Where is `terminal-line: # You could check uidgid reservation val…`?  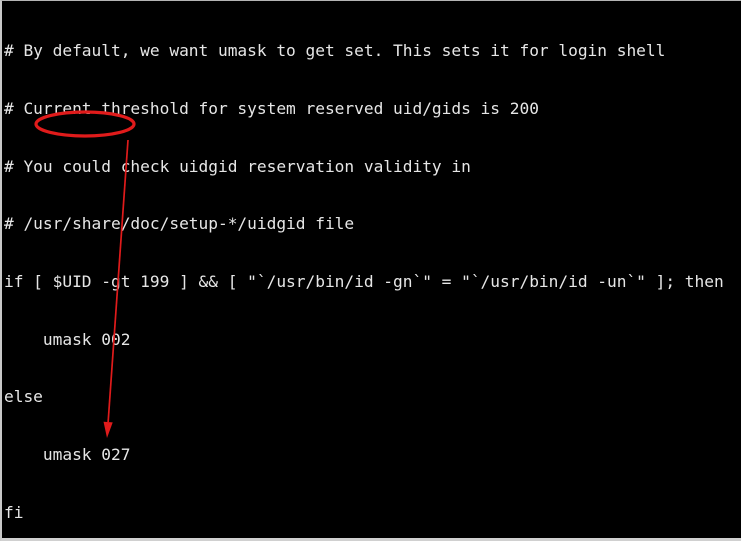
terminal-line: # You could check uidgid reservation val… is located at coordinates (237, 166).